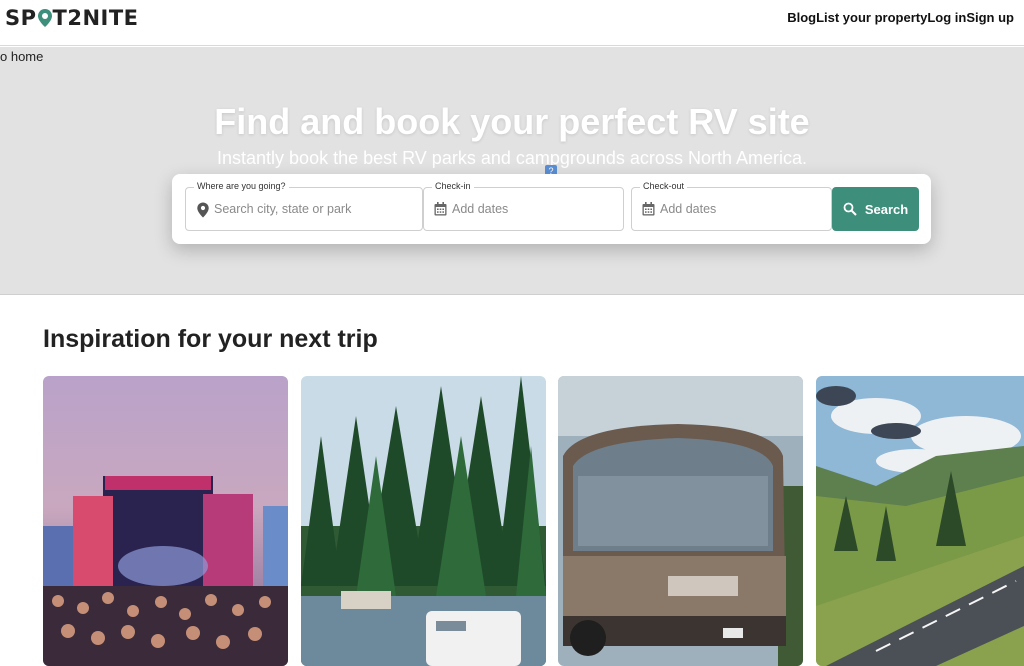 This screenshot has width=1024, height=666. Describe the element at coordinates (946, 17) in the screenshot. I see `nav-login-link: Log in` at that location.